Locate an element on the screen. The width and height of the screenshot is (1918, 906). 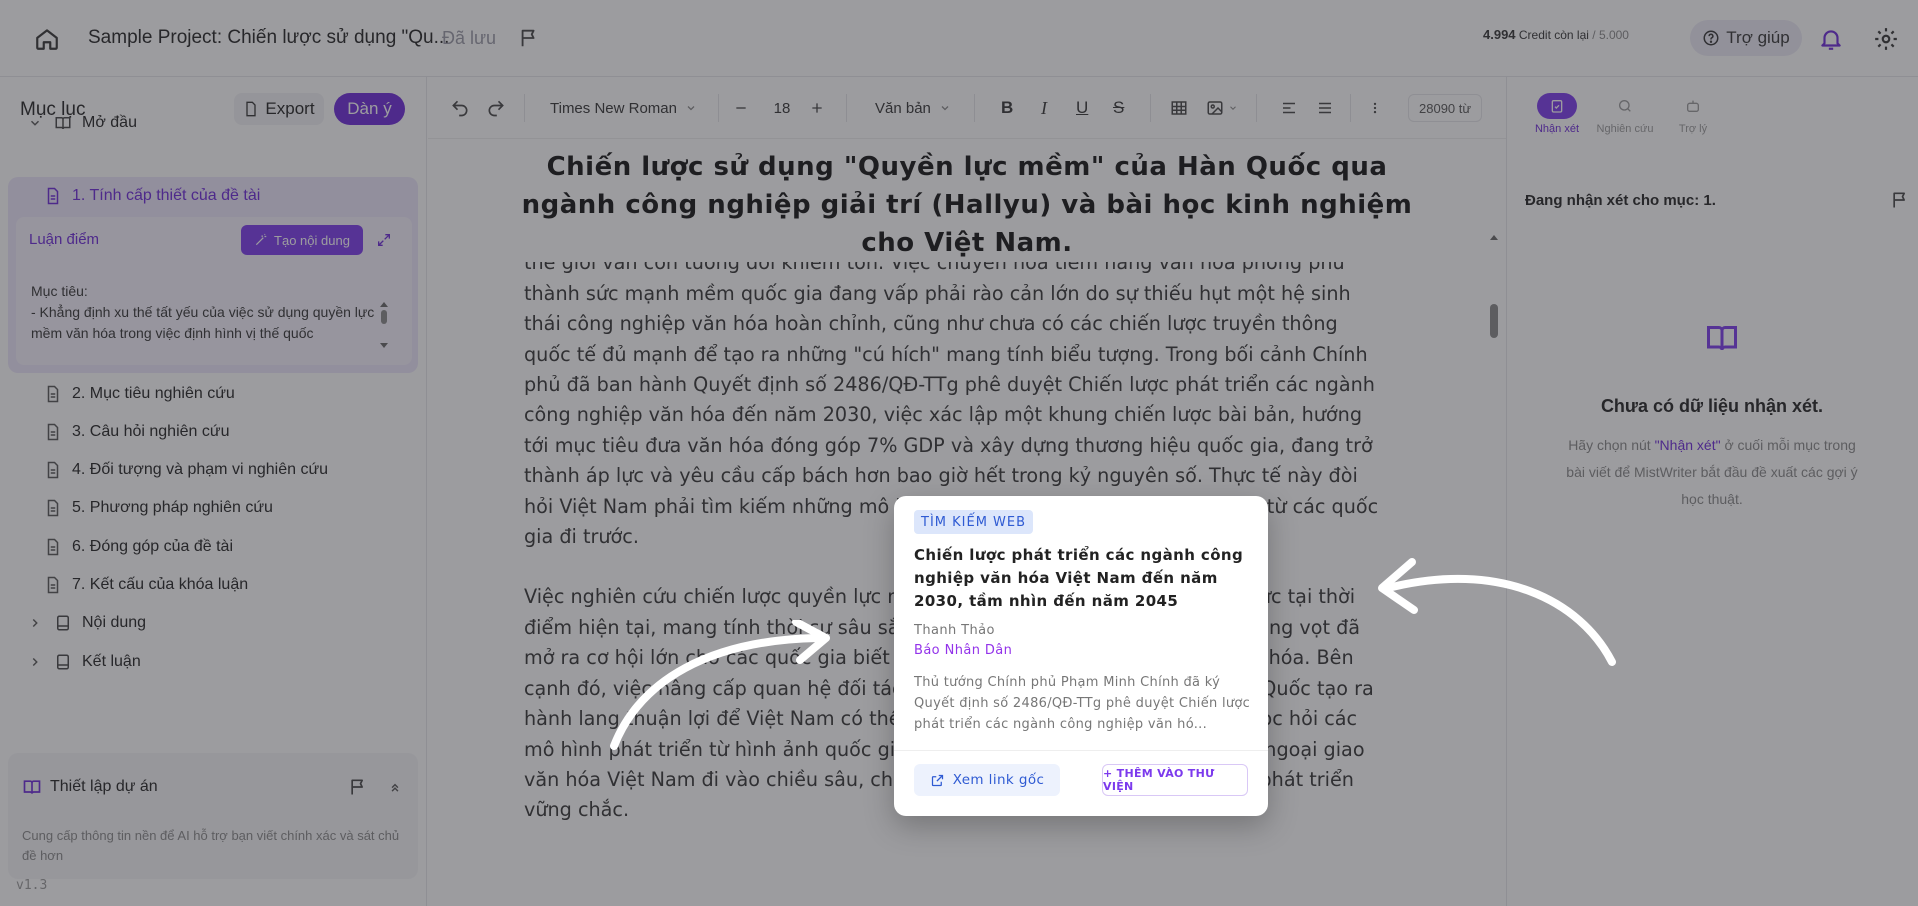
card-divider is located at coordinates (1081, 750).